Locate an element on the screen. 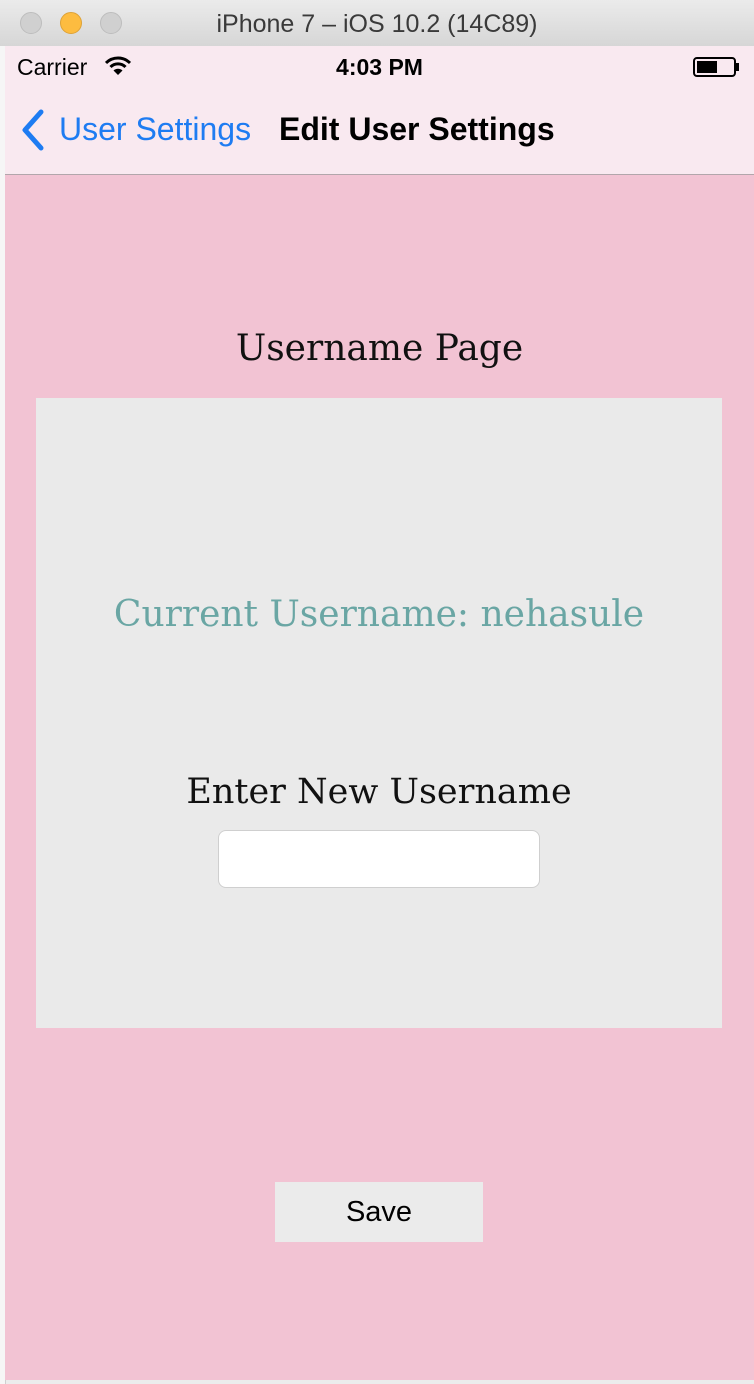 This screenshot has height=1384, width=754. status-time: 4:03 PM is located at coordinates (379, 67).